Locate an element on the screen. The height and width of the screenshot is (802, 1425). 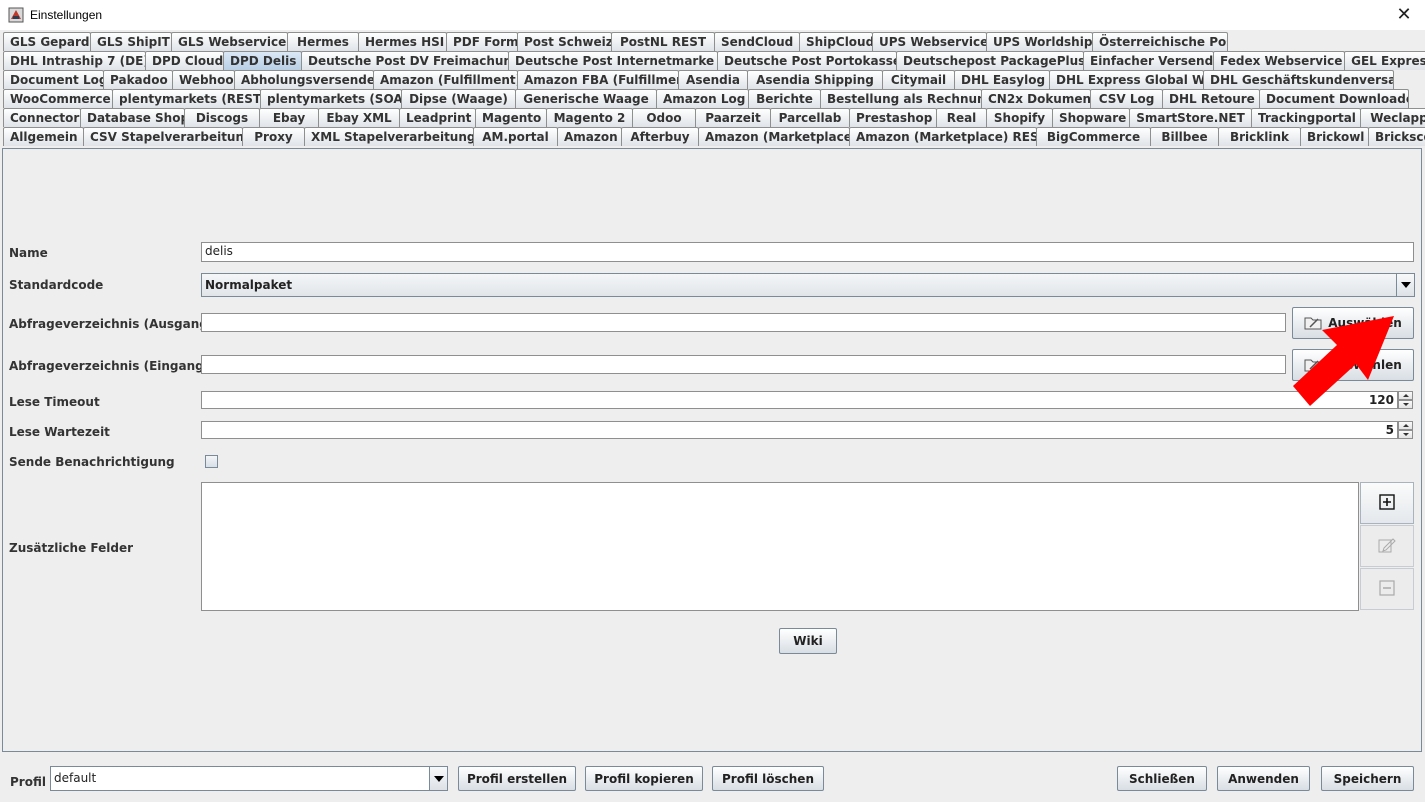
anwenden-button: Anwenden is located at coordinates (1263, 778).